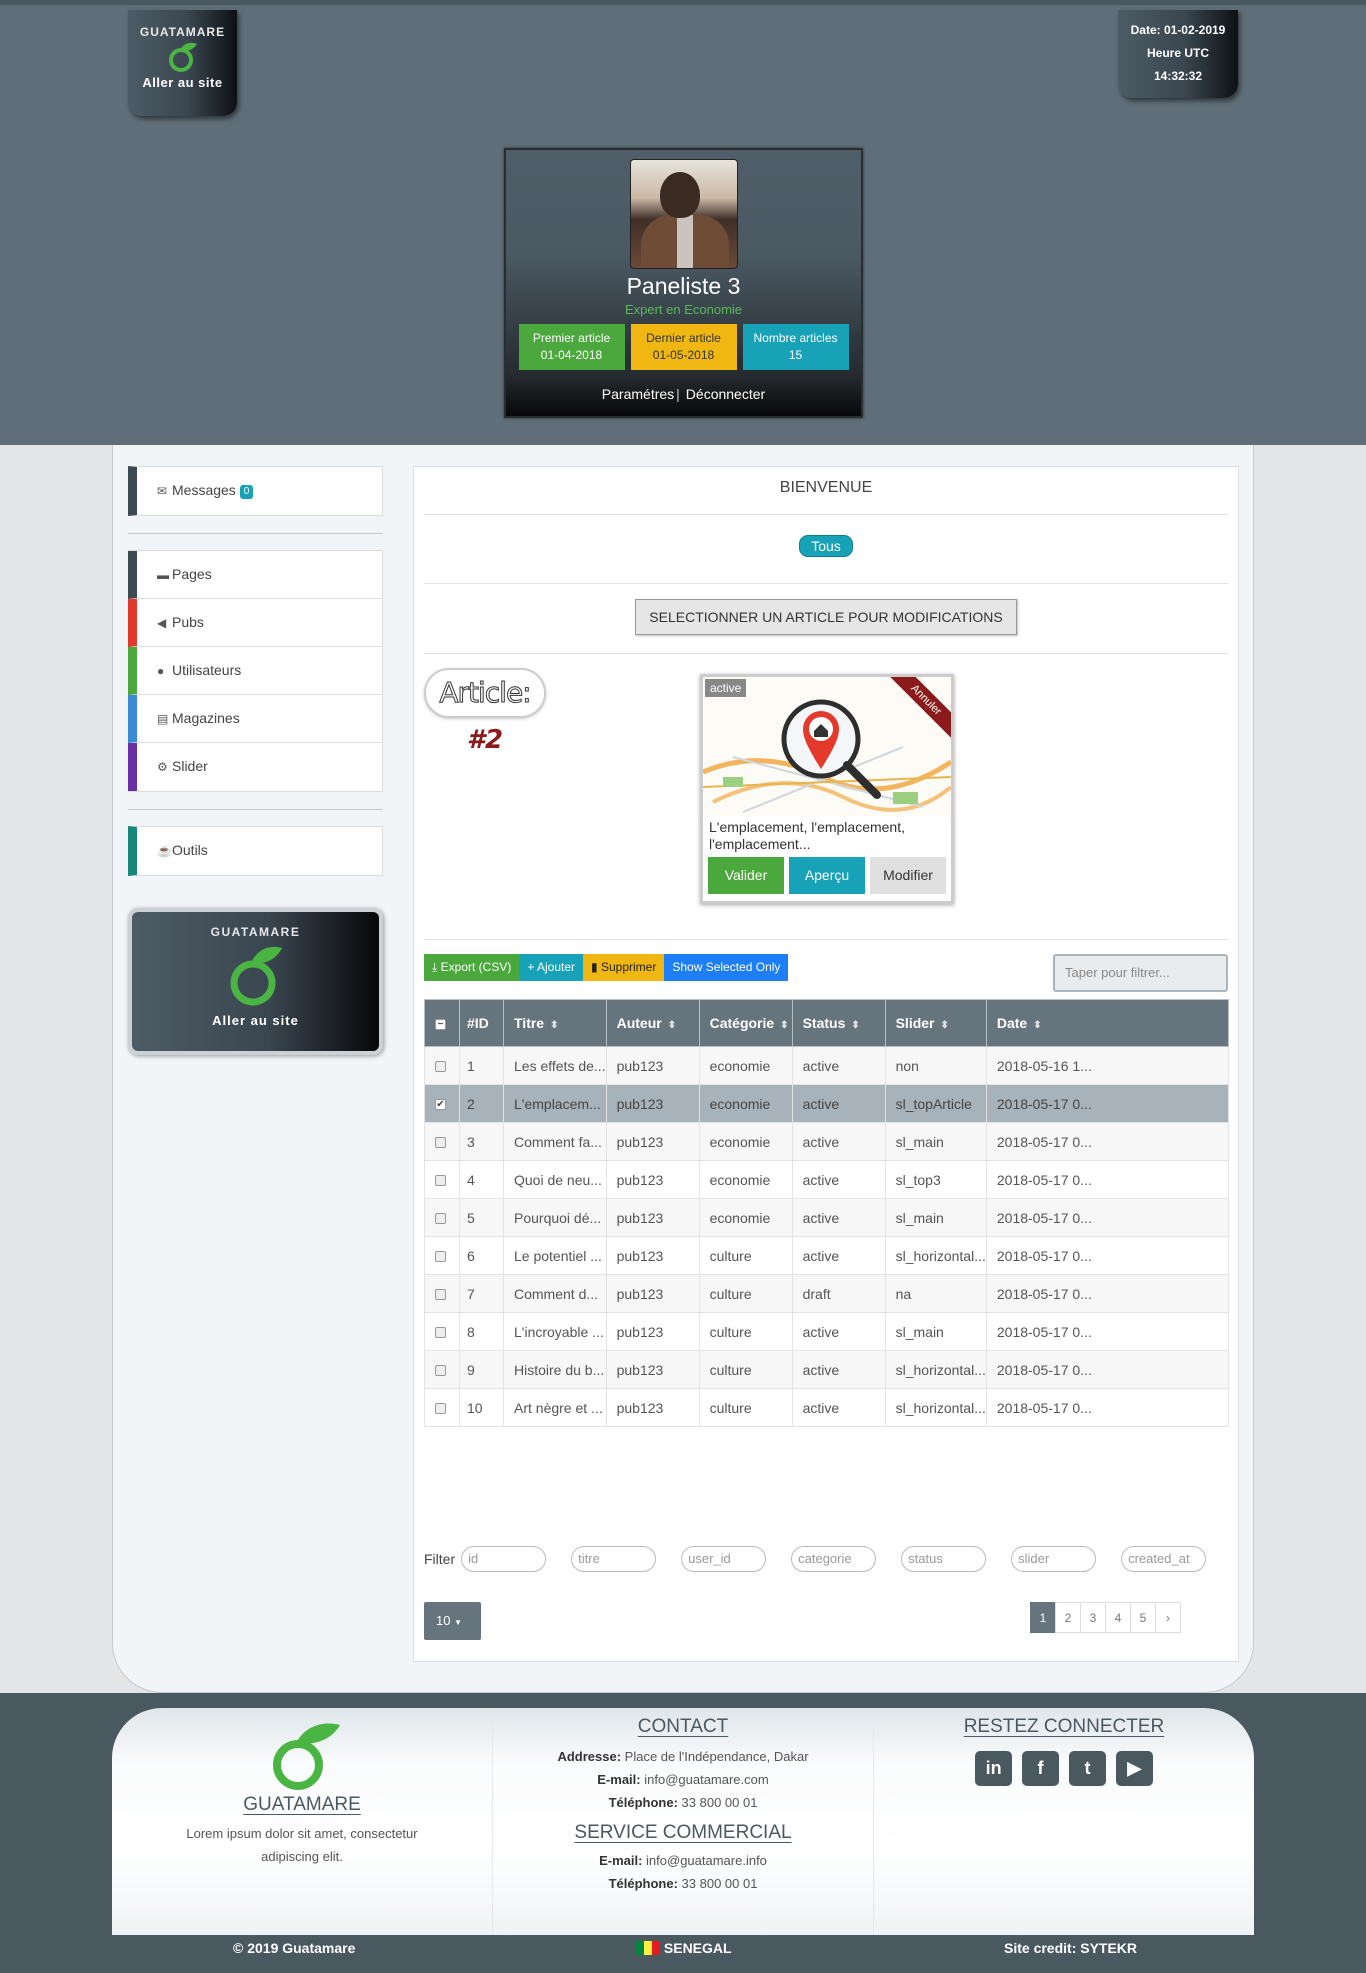 The width and height of the screenshot is (1366, 1973). What do you see at coordinates (648, 1948) in the screenshot?
I see `senegal-flag-icon` at bounding box center [648, 1948].